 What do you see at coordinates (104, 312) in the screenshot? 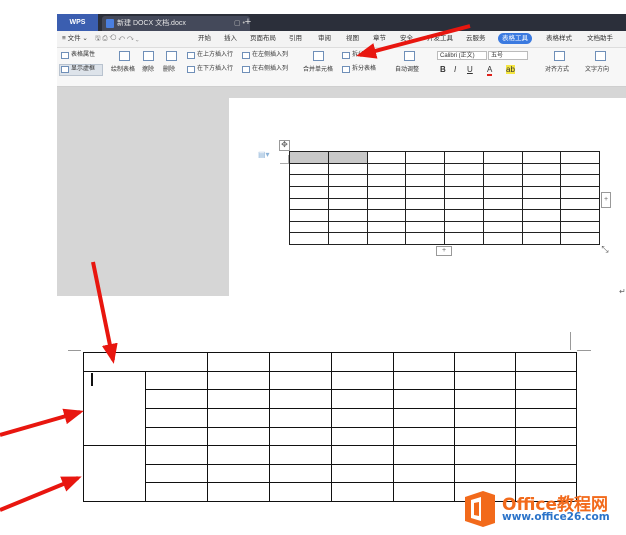
I see `arrow-to-top-row` at bounding box center [104, 312].